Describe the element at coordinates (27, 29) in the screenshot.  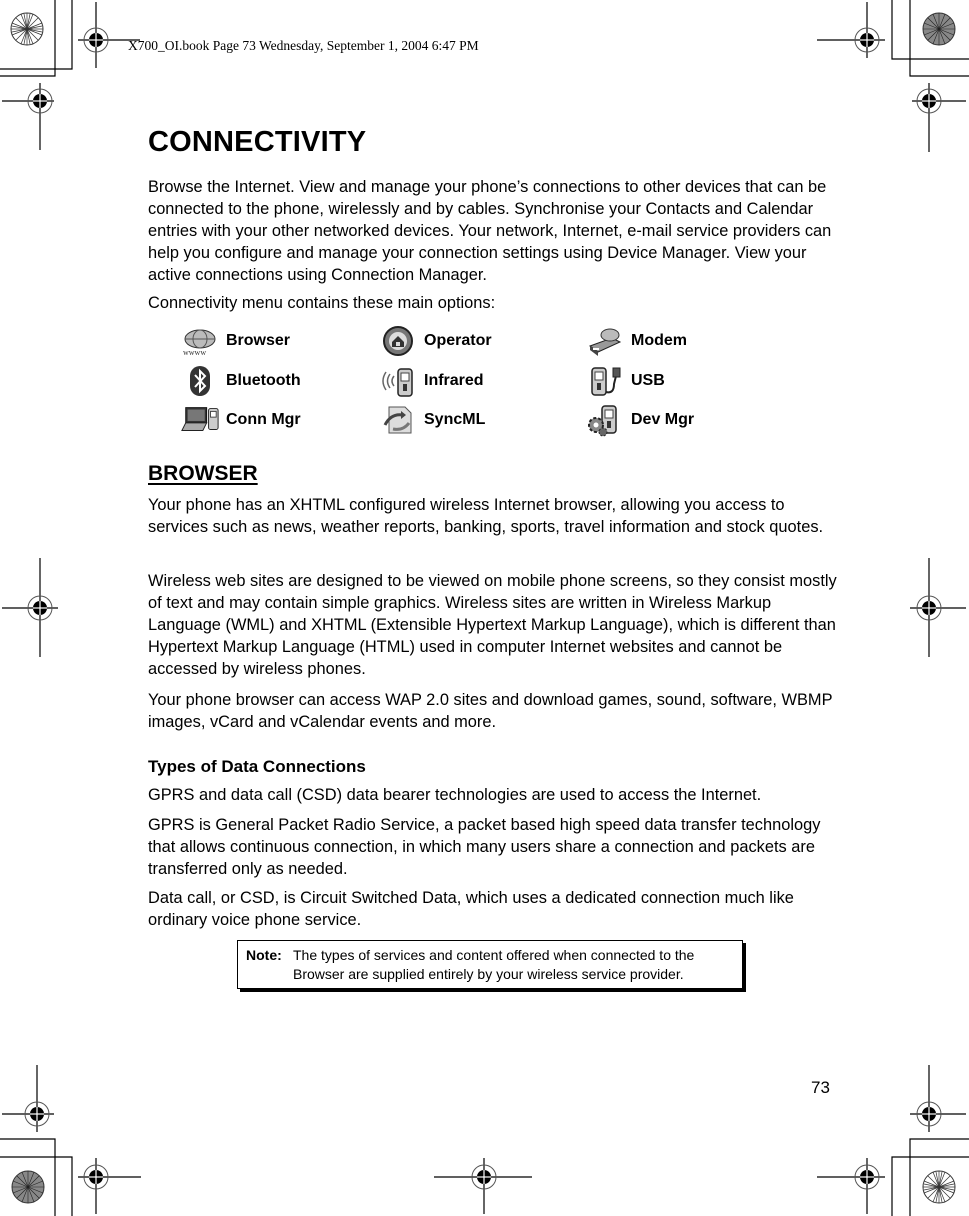
I see `color-rosette-top-left` at that location.